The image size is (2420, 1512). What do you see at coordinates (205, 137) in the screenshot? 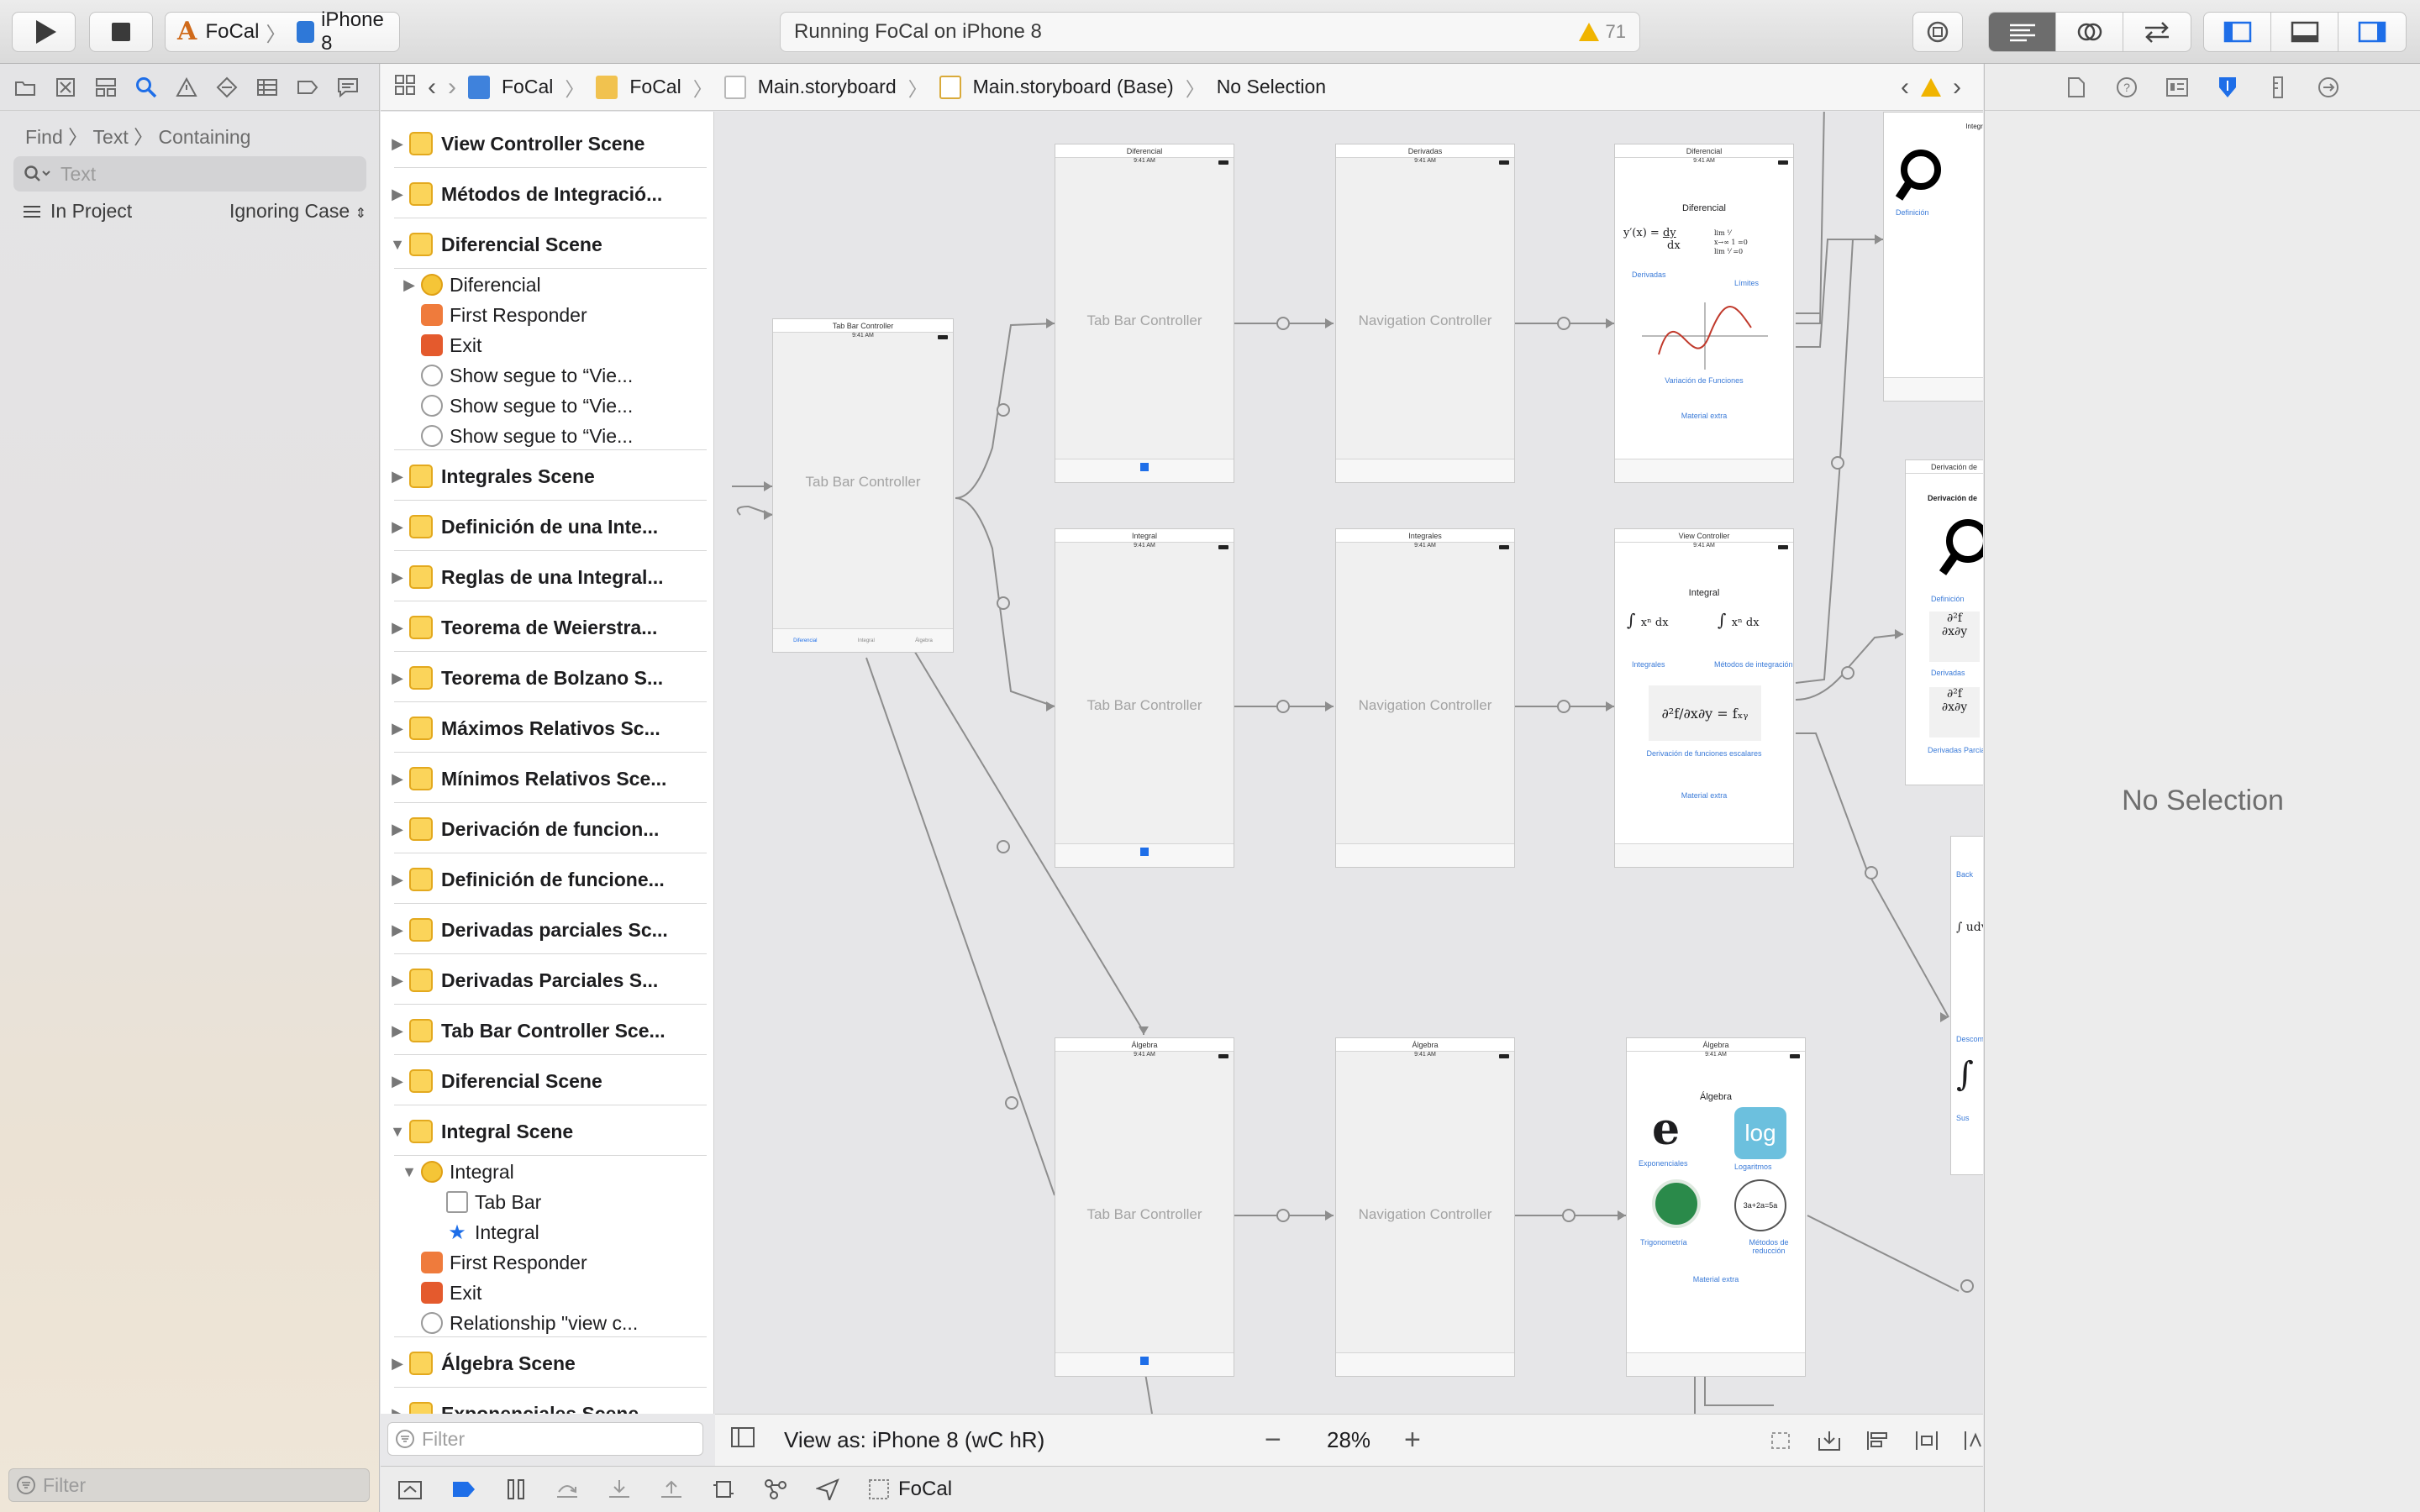
I see `find-mode-containing: Containing` at bounding box center [205, 137].